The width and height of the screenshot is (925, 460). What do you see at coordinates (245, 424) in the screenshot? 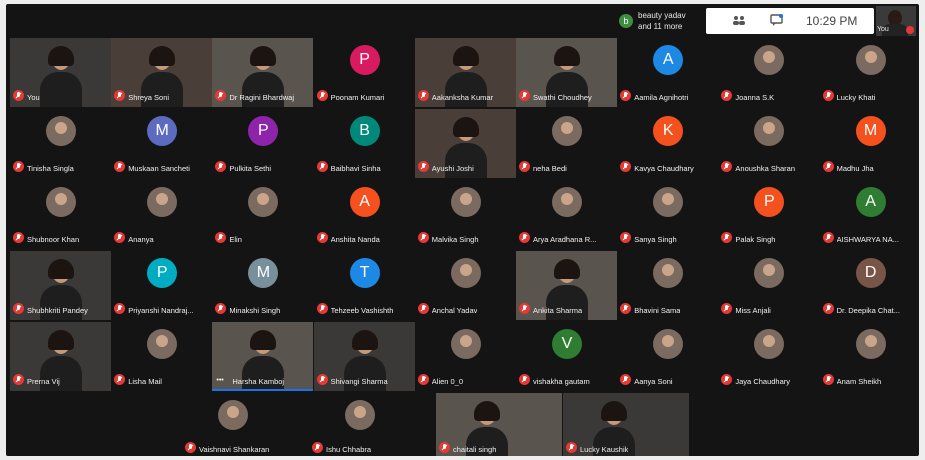
I see `participant-tile: Vaishnavi Shankaran` at bounding box center [245, 424].